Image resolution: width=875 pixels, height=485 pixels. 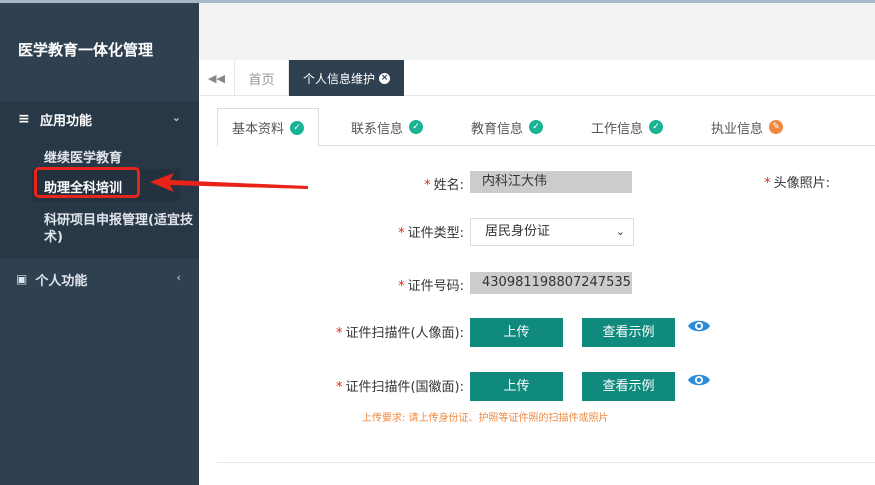 I want to click on tab-scroll-left-button: ◀◀, so click(x=217, y=78).